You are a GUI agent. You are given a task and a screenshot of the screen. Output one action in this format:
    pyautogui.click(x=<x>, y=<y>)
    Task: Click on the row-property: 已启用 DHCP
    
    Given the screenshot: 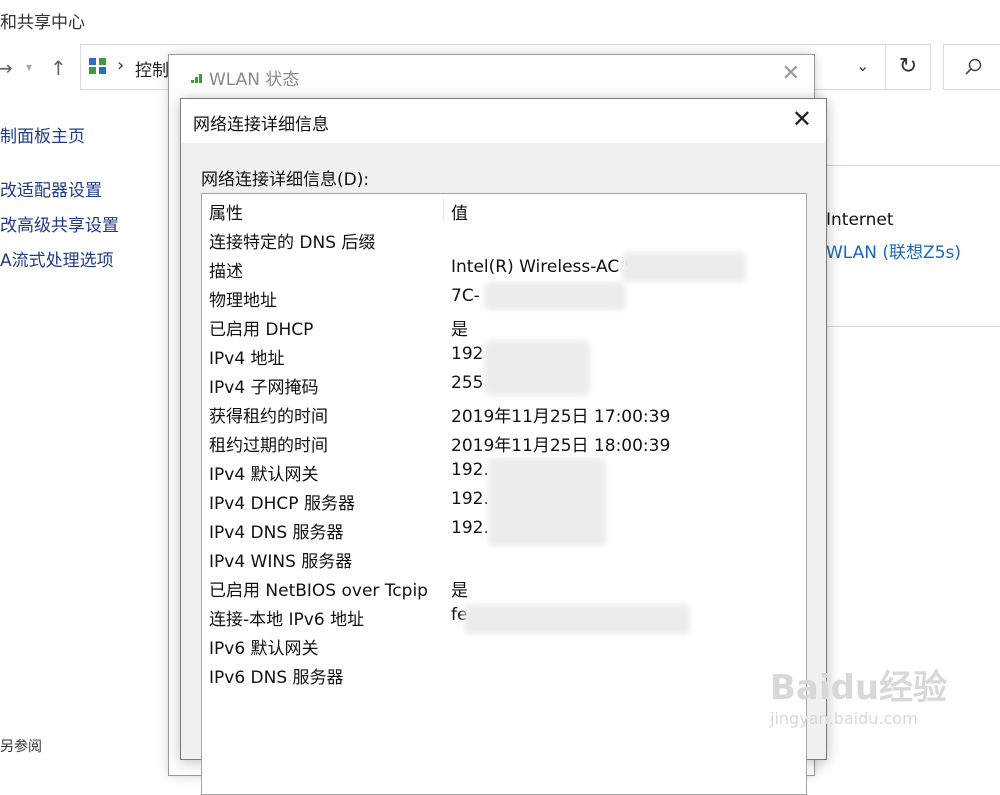 What is the action you would take?
    pyautogui.click(x=261, y=330)
    